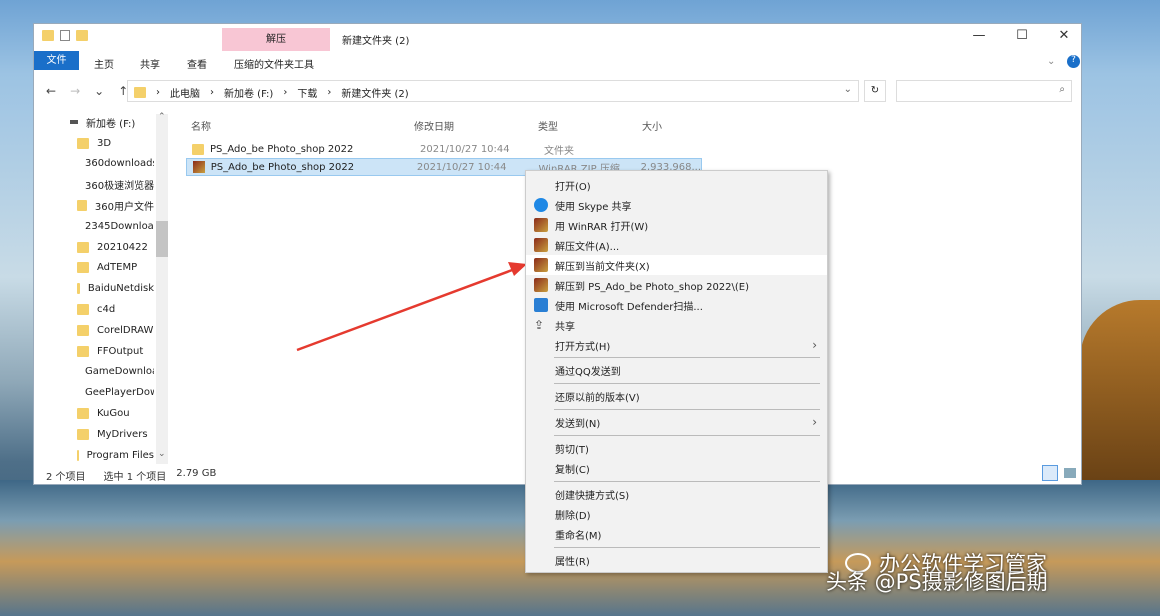 This screenshot has width=1160, height=616. What do you see at coordinates (573, 516) in the screenshot?
I see `menu-item-label: 删除(D)` at bounding box center [573, 516].